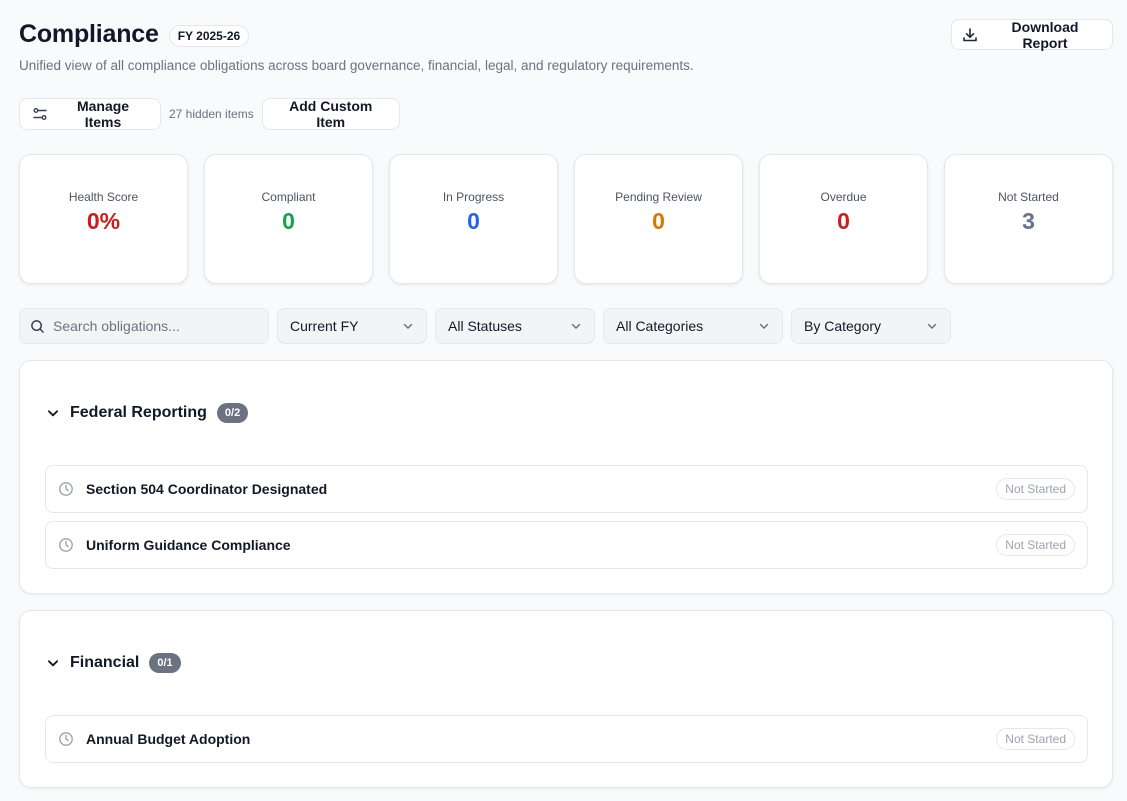 The height and width of the screenshot is (801, 1127). I want to click on search-box, so click(144, 326).